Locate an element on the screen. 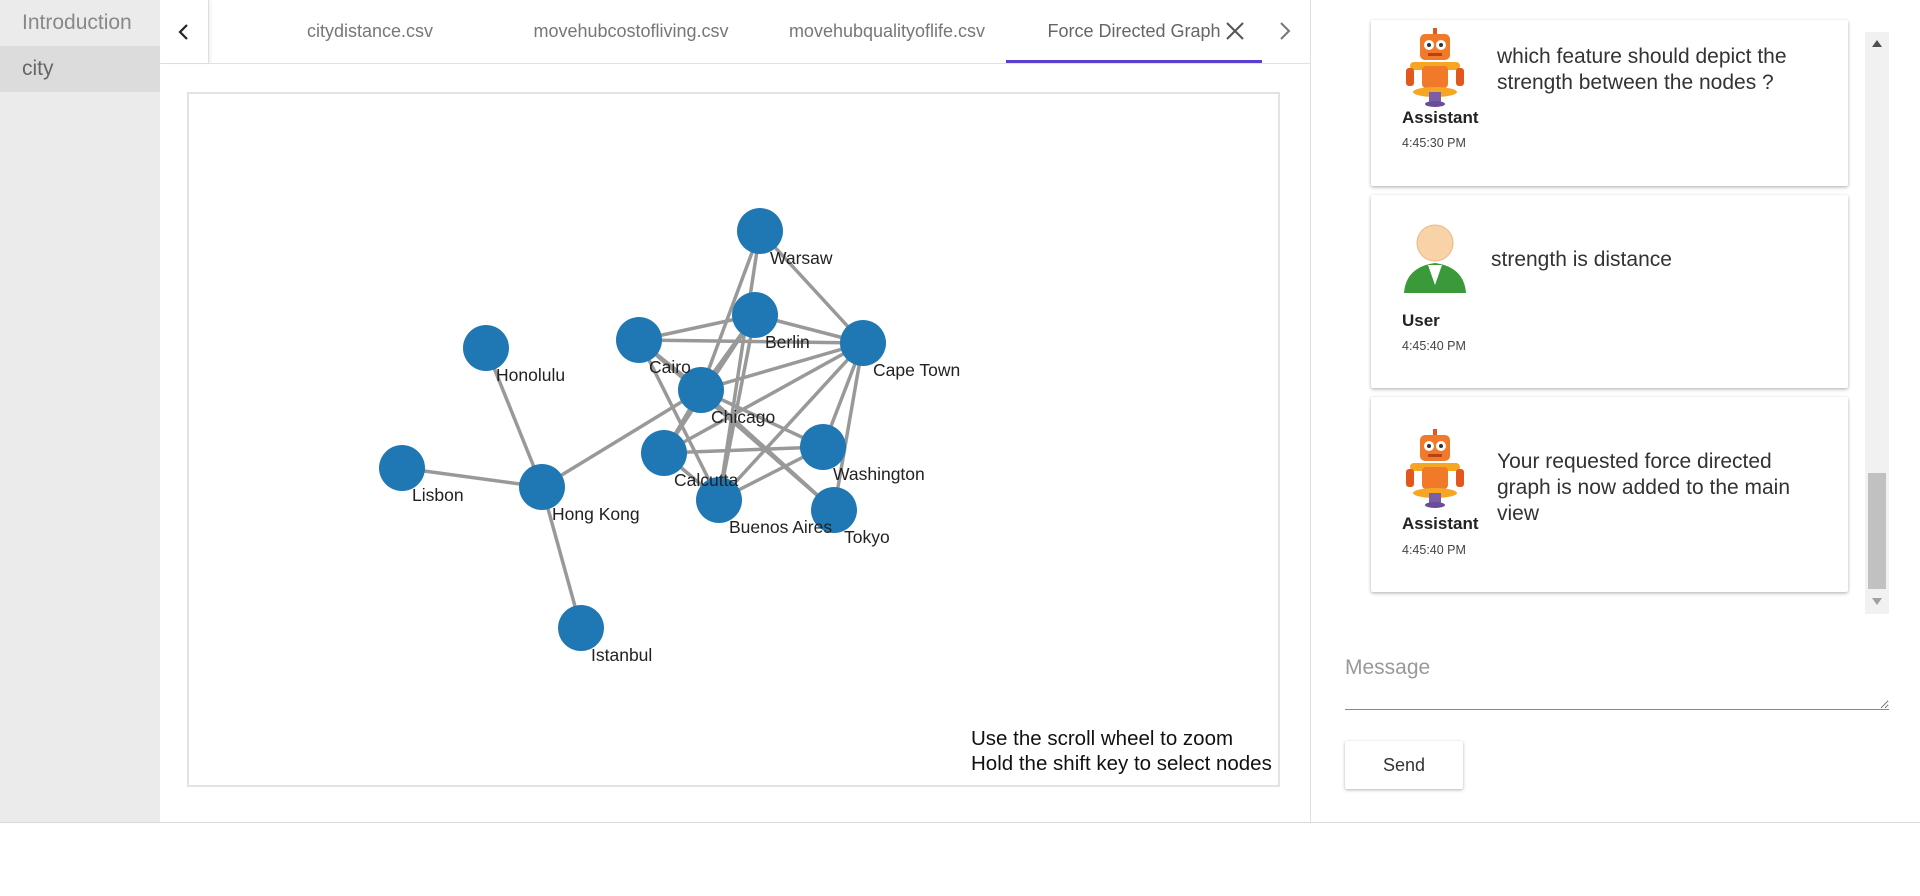 Image resolution: width=1920 pixels, height=896 pixels. chevron-right-icon is located at coordinates (1285, 31).